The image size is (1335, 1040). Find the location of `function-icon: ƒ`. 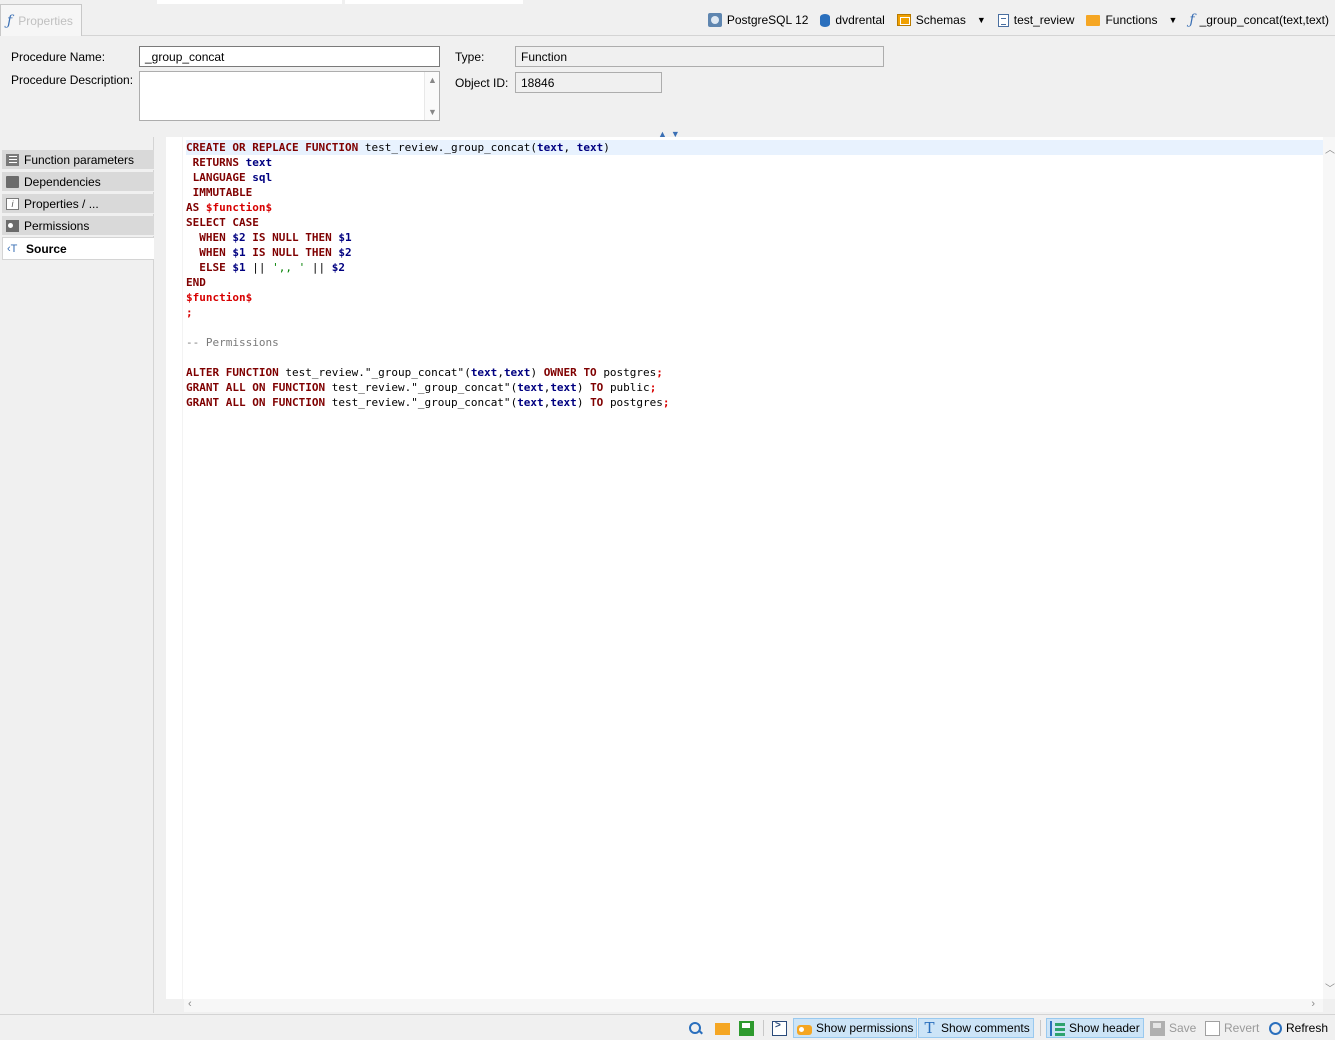

function-icon: ƒ is located at coordinates (1192, 20).